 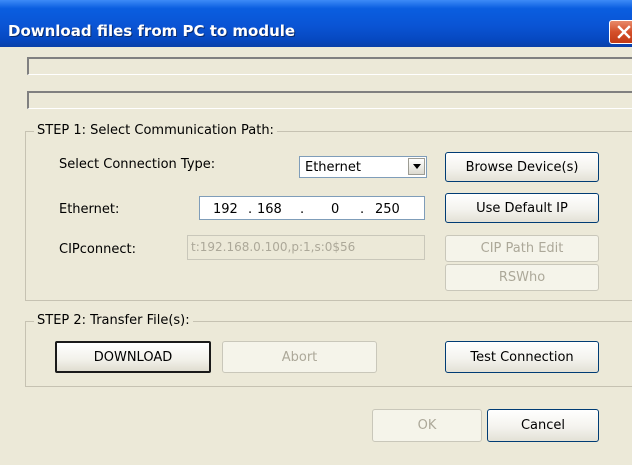 What do you see at coordinates (137, 164) in the screenshot?
I see `connection-type-label: Select Connection Type:` at bounding box center [137, 164].